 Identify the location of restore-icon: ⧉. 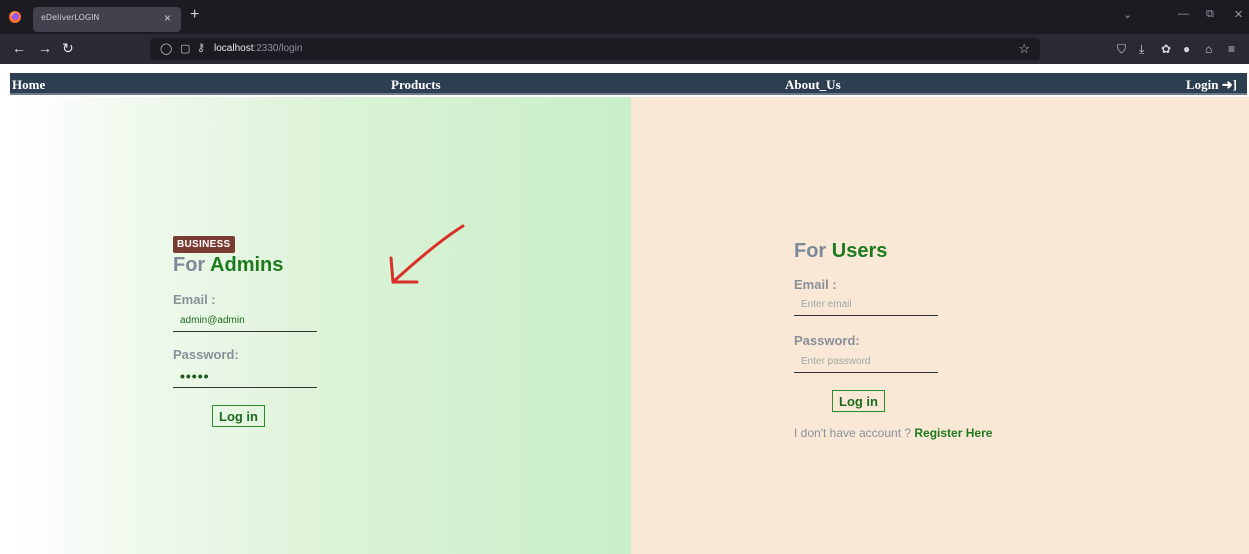
(1210, 14).